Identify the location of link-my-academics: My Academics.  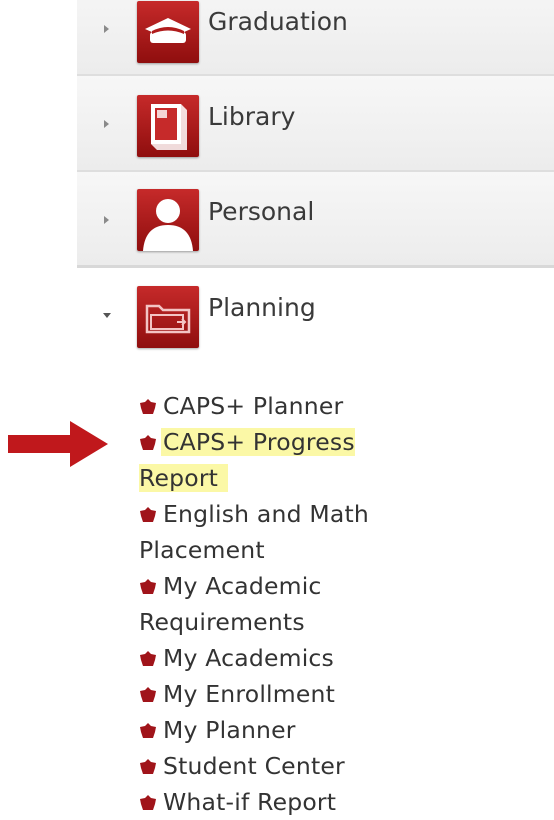
(284, 658).